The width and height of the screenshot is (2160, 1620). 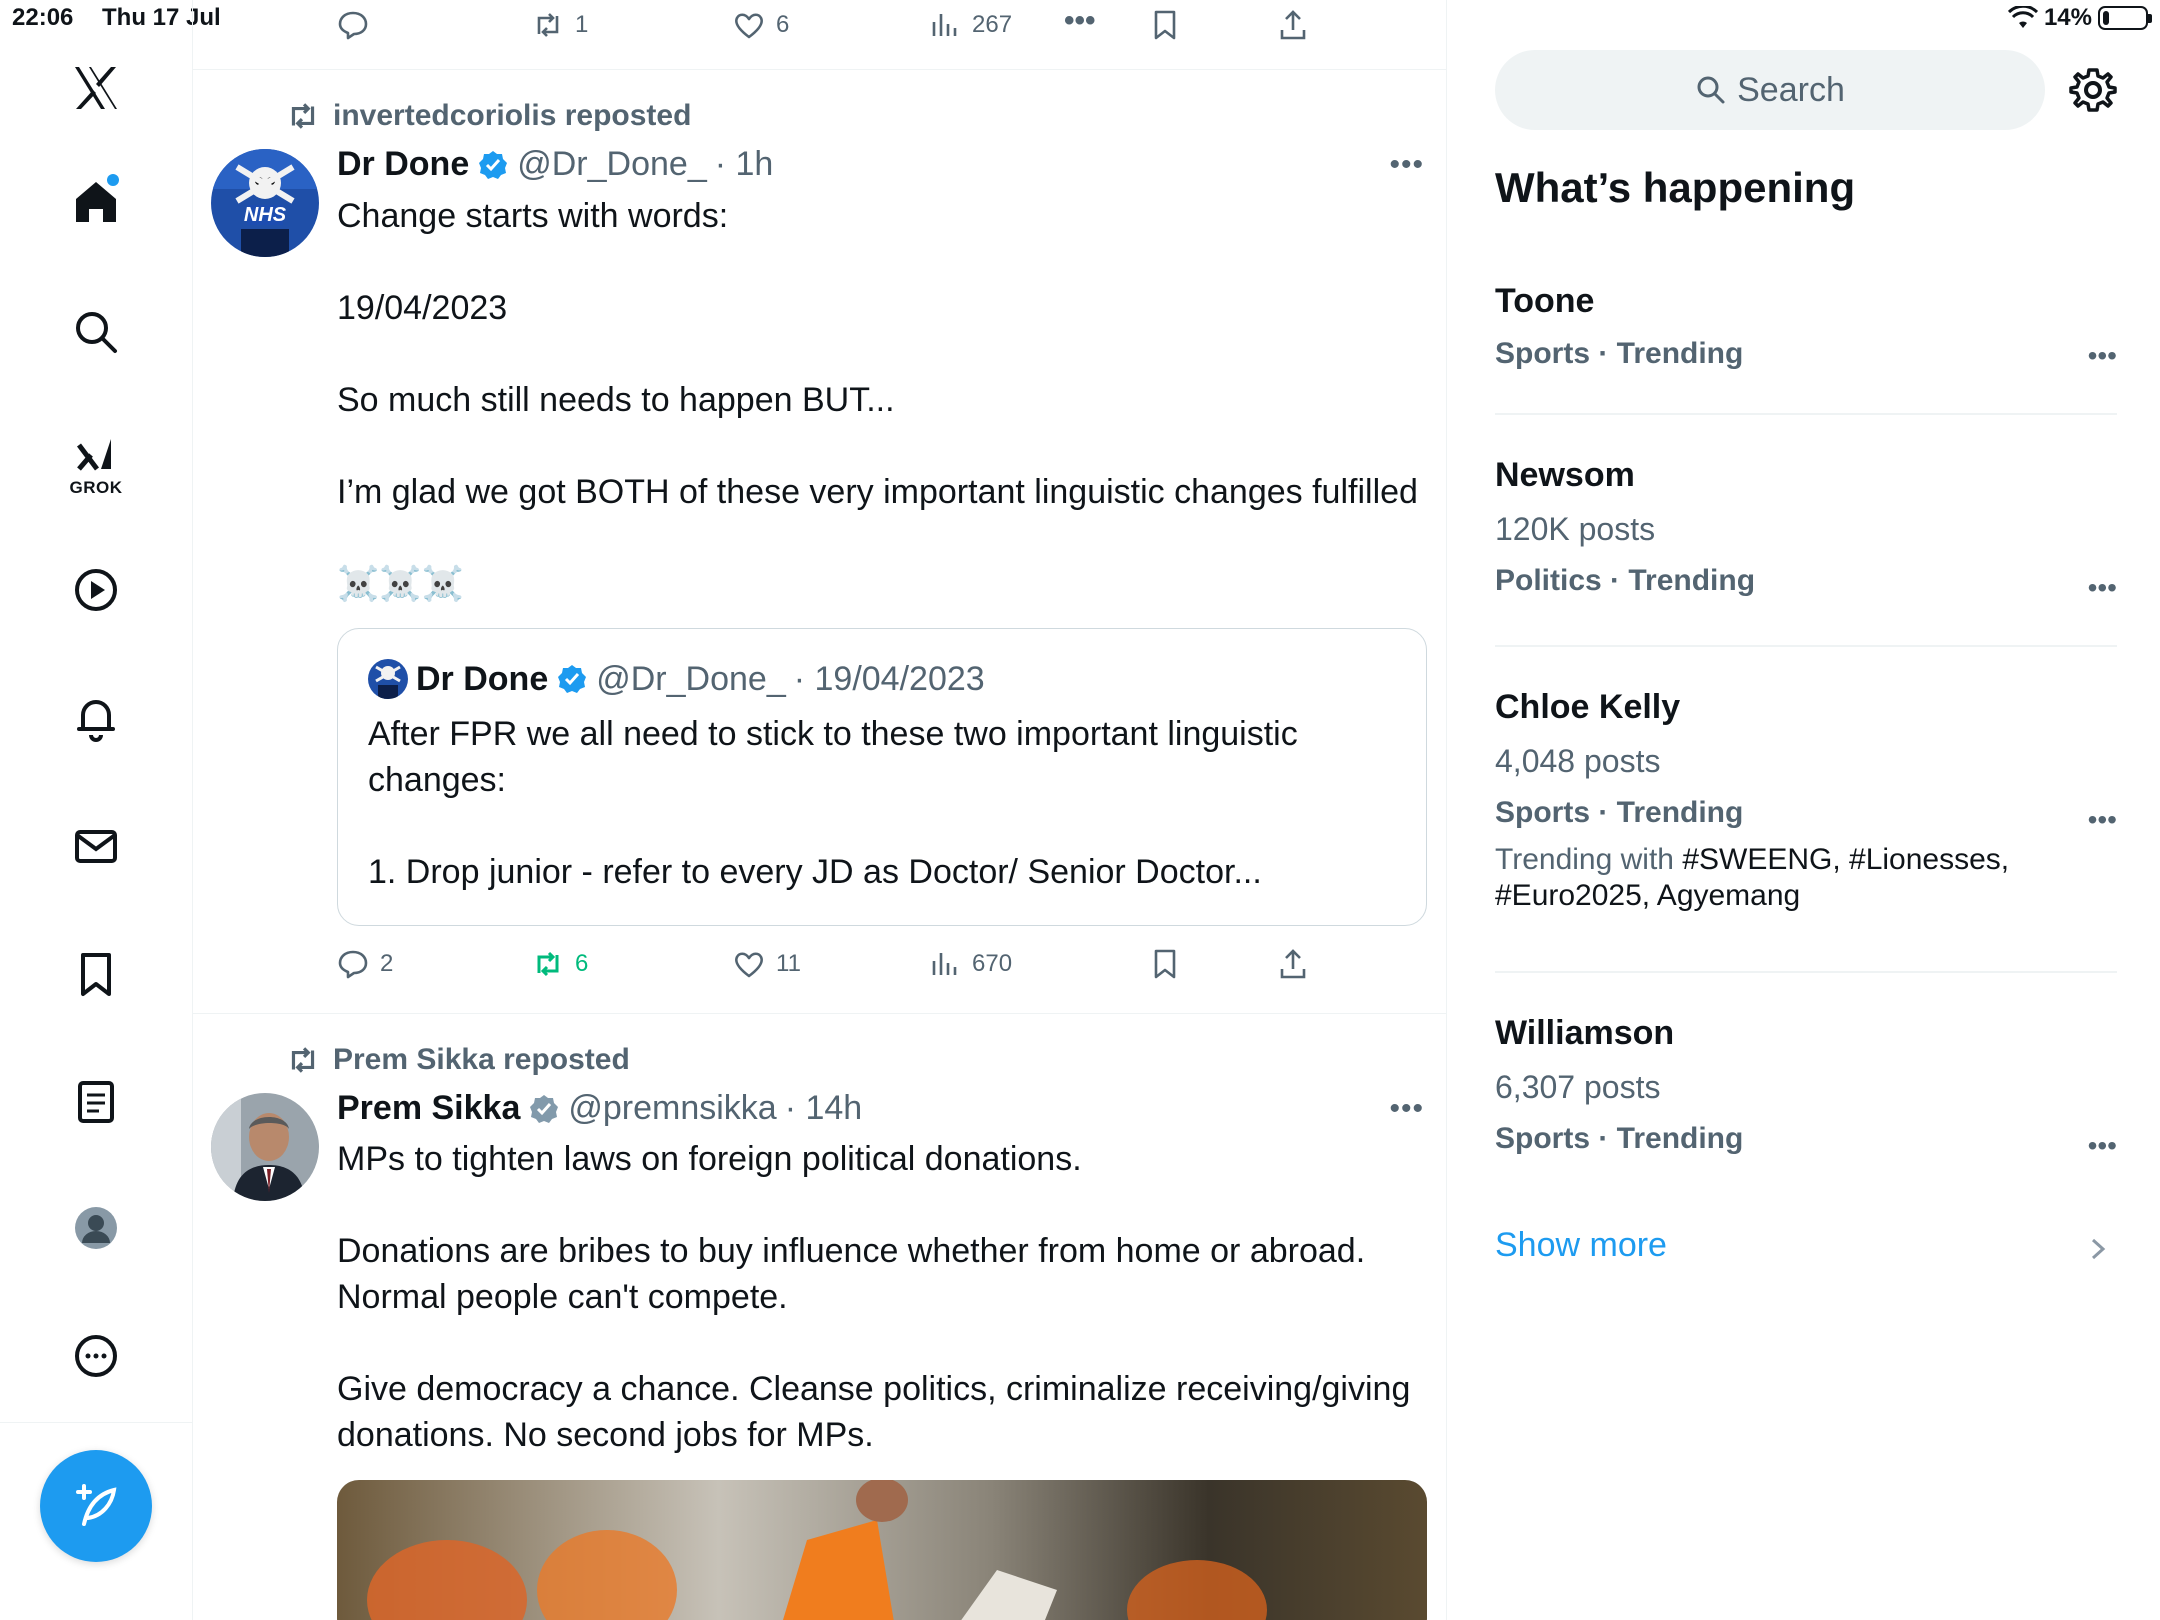 What do you see at coordinates (559, 964) in the screenshot?
I see `repost-button: 6` at bounding box center [559, 964].